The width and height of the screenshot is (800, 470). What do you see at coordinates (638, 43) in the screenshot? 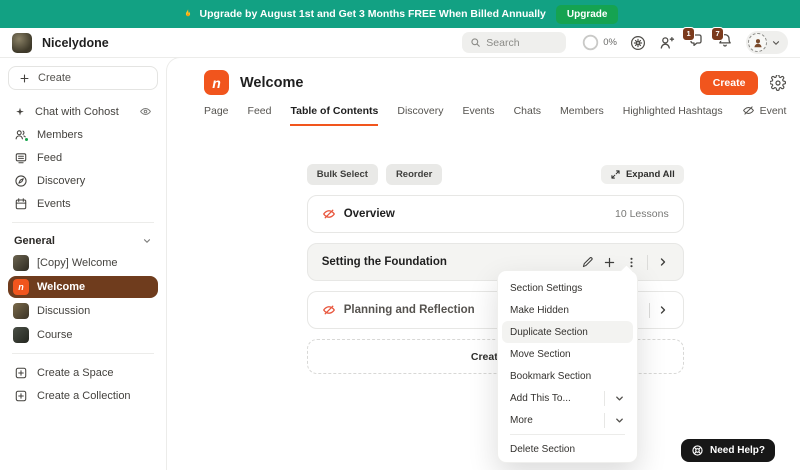
I see `gear-circle-icon` at bounding box center [638, 43].